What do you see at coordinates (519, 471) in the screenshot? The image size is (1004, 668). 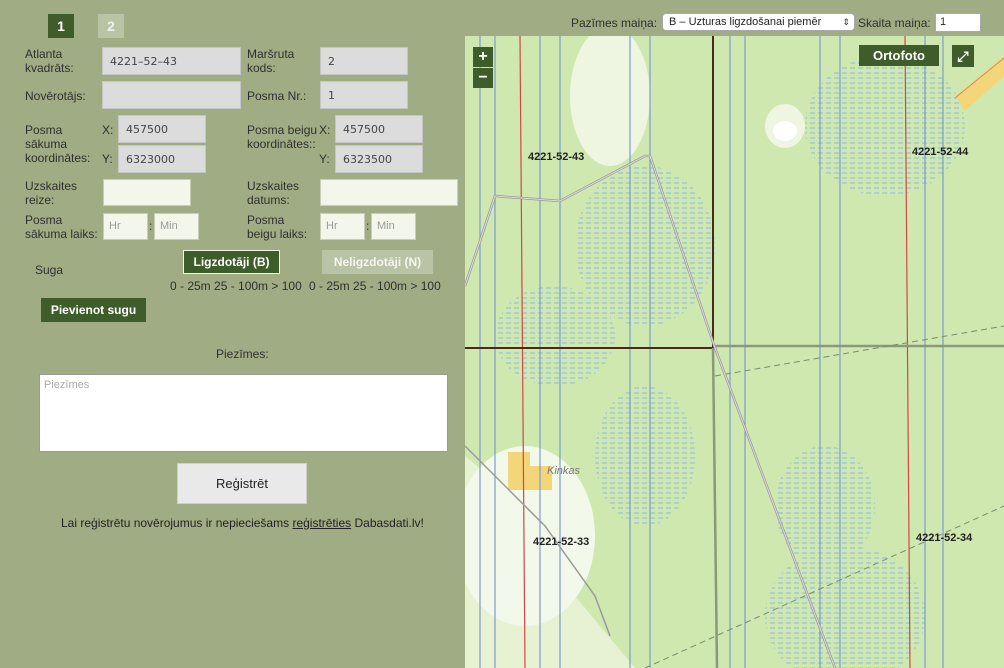 I see `settlement-area` at bounding box center [519, 471].